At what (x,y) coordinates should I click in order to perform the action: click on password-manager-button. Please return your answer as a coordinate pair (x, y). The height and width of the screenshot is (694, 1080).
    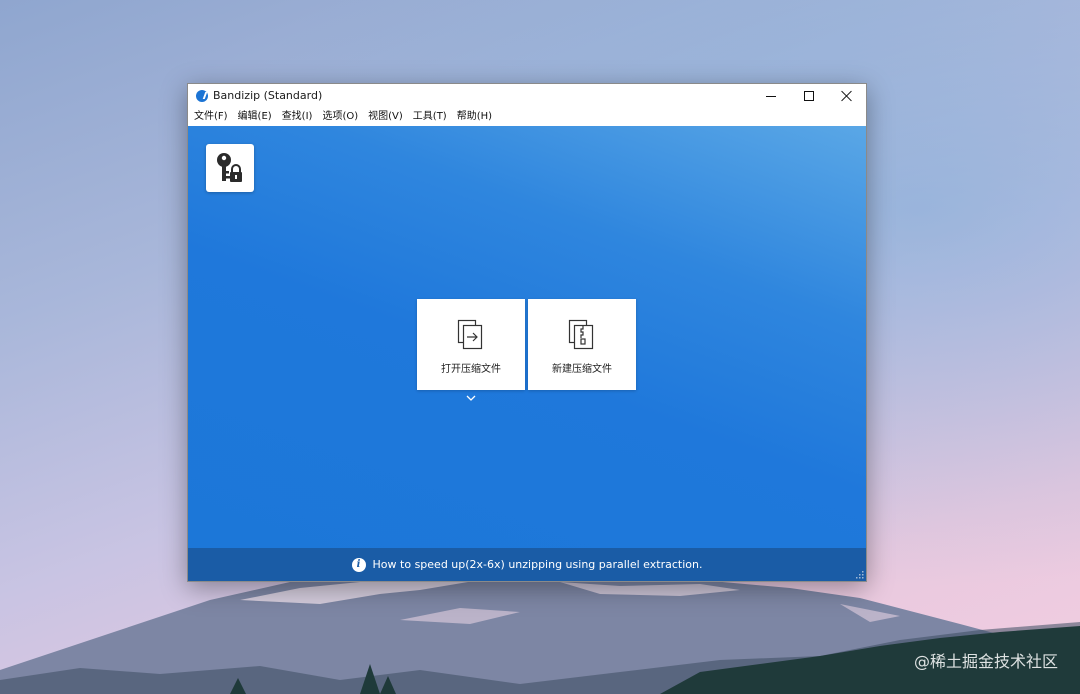
    Looking at the image, I should click on (230, 168).